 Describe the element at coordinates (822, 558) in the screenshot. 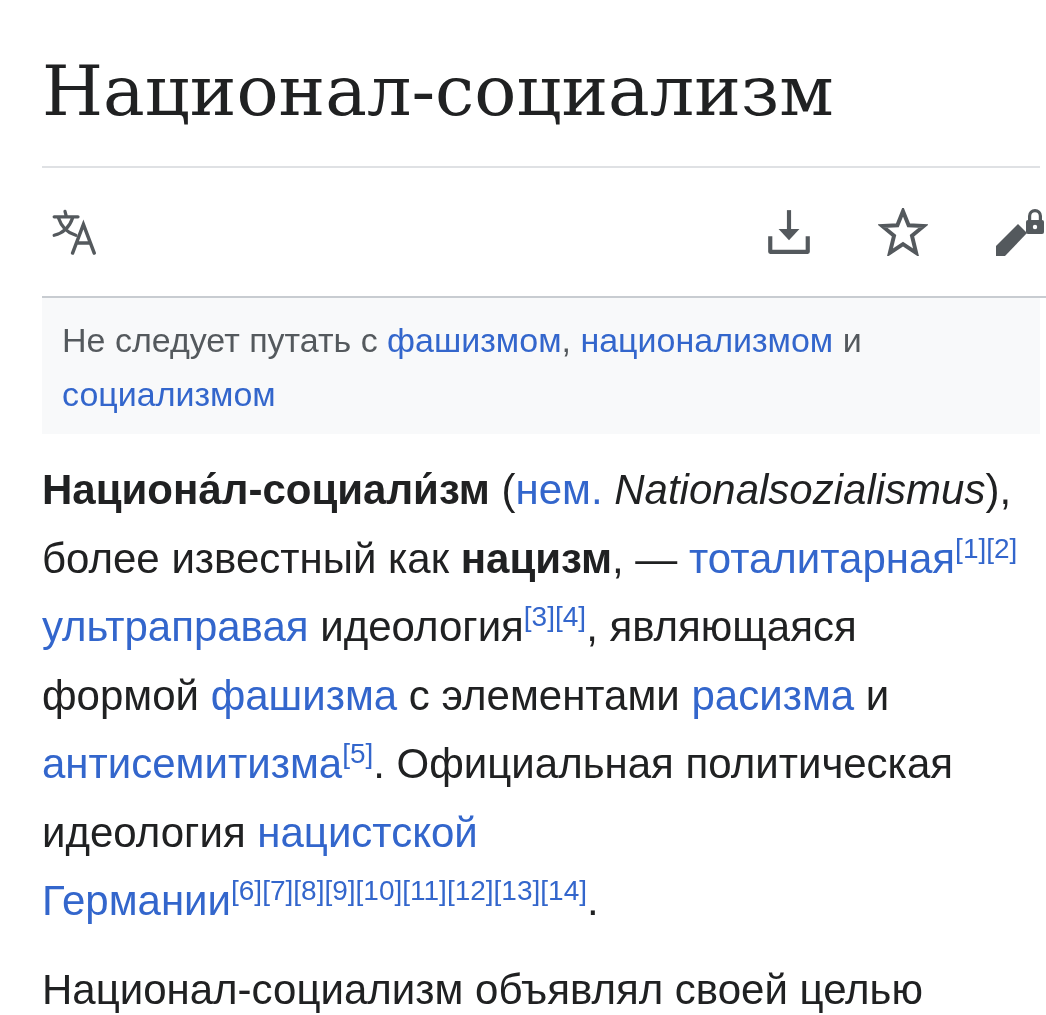

I see `article-link: тоталитарная` at that location.